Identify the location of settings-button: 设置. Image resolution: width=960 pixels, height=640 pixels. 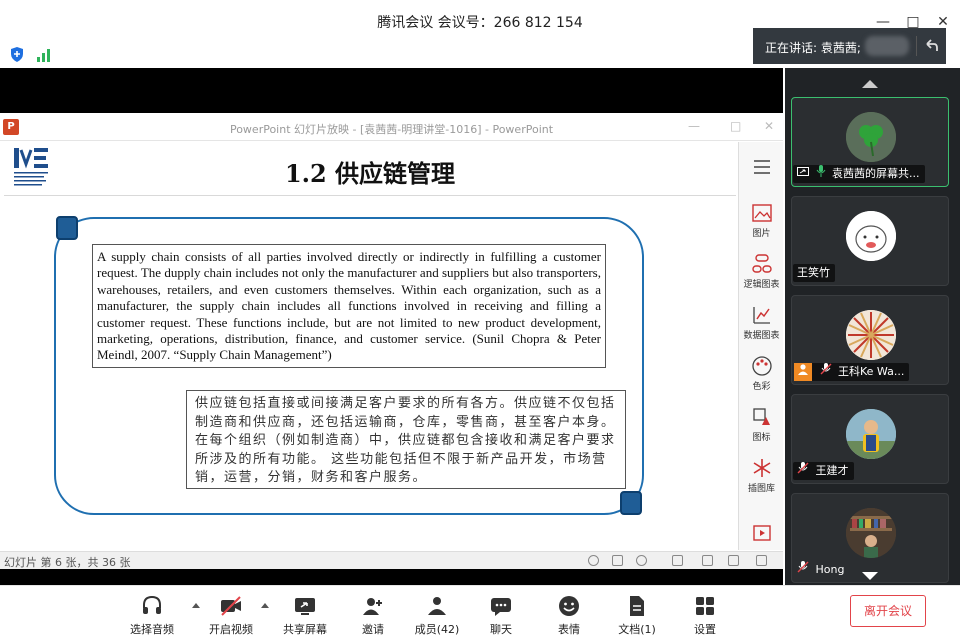
(705, 615).